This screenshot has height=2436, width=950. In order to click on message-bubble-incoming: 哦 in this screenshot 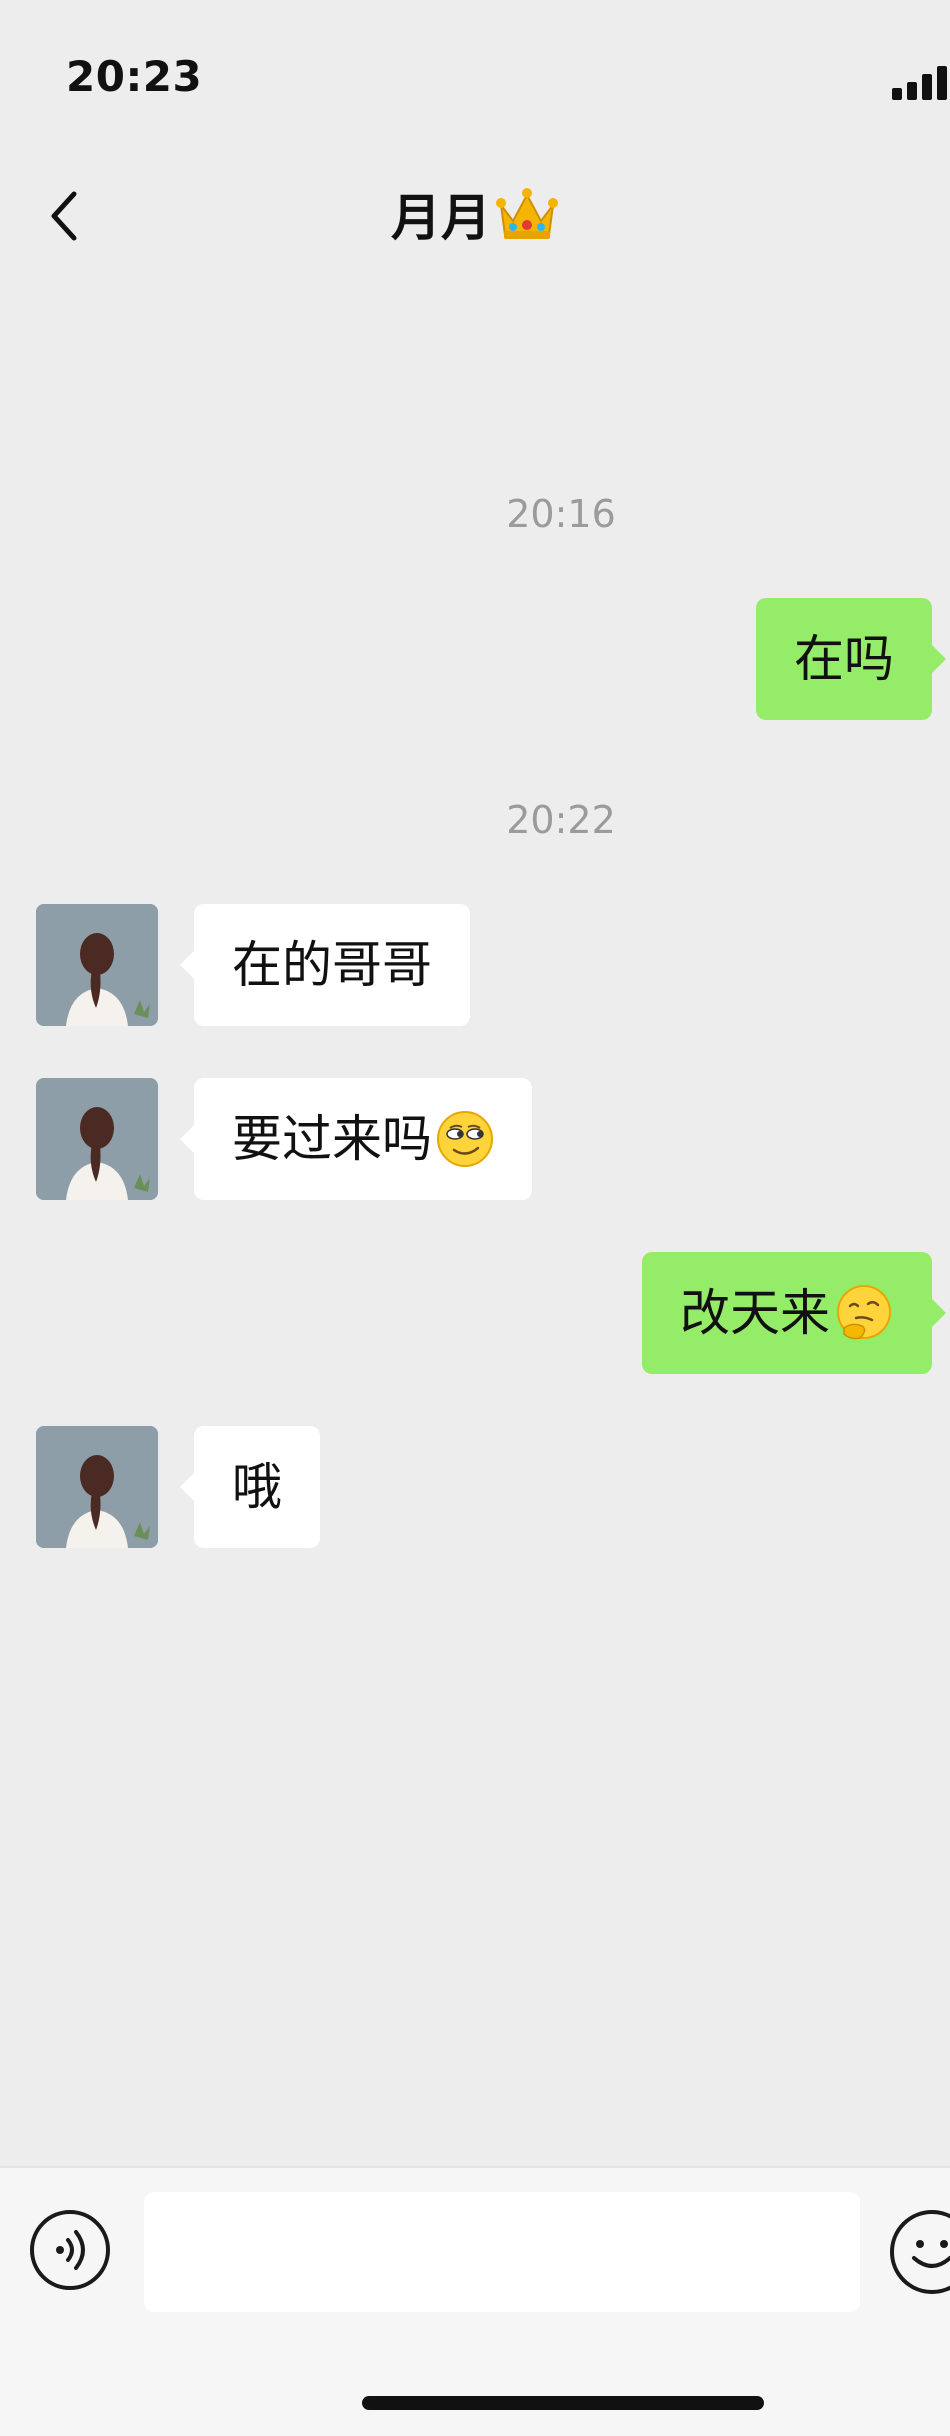, I will do `click(250, 1487)`.